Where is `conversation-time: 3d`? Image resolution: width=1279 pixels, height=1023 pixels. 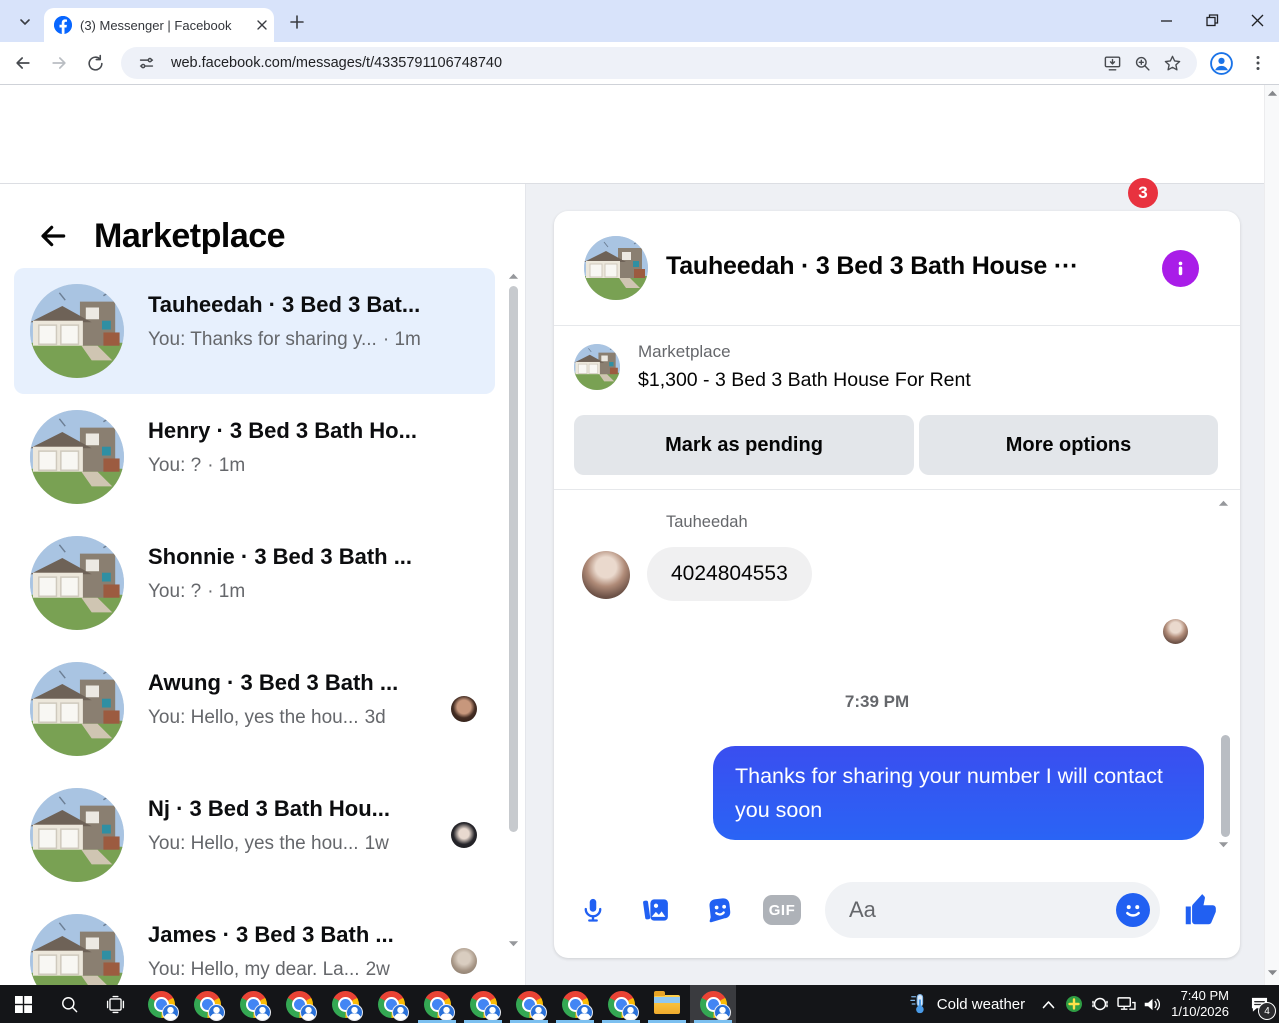
conversation-time: 3d is located at coordinates (375, 717).